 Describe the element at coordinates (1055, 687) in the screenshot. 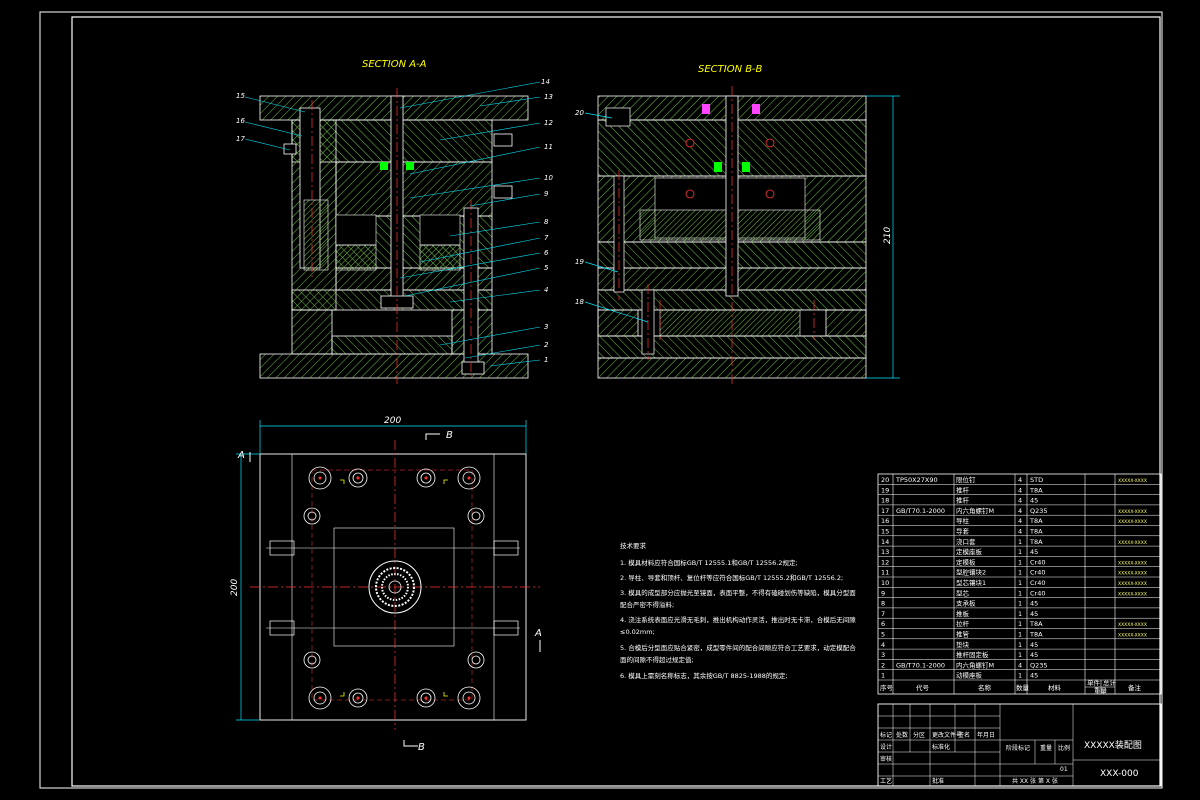

I see `bom-header-mat: 材料` at that location.